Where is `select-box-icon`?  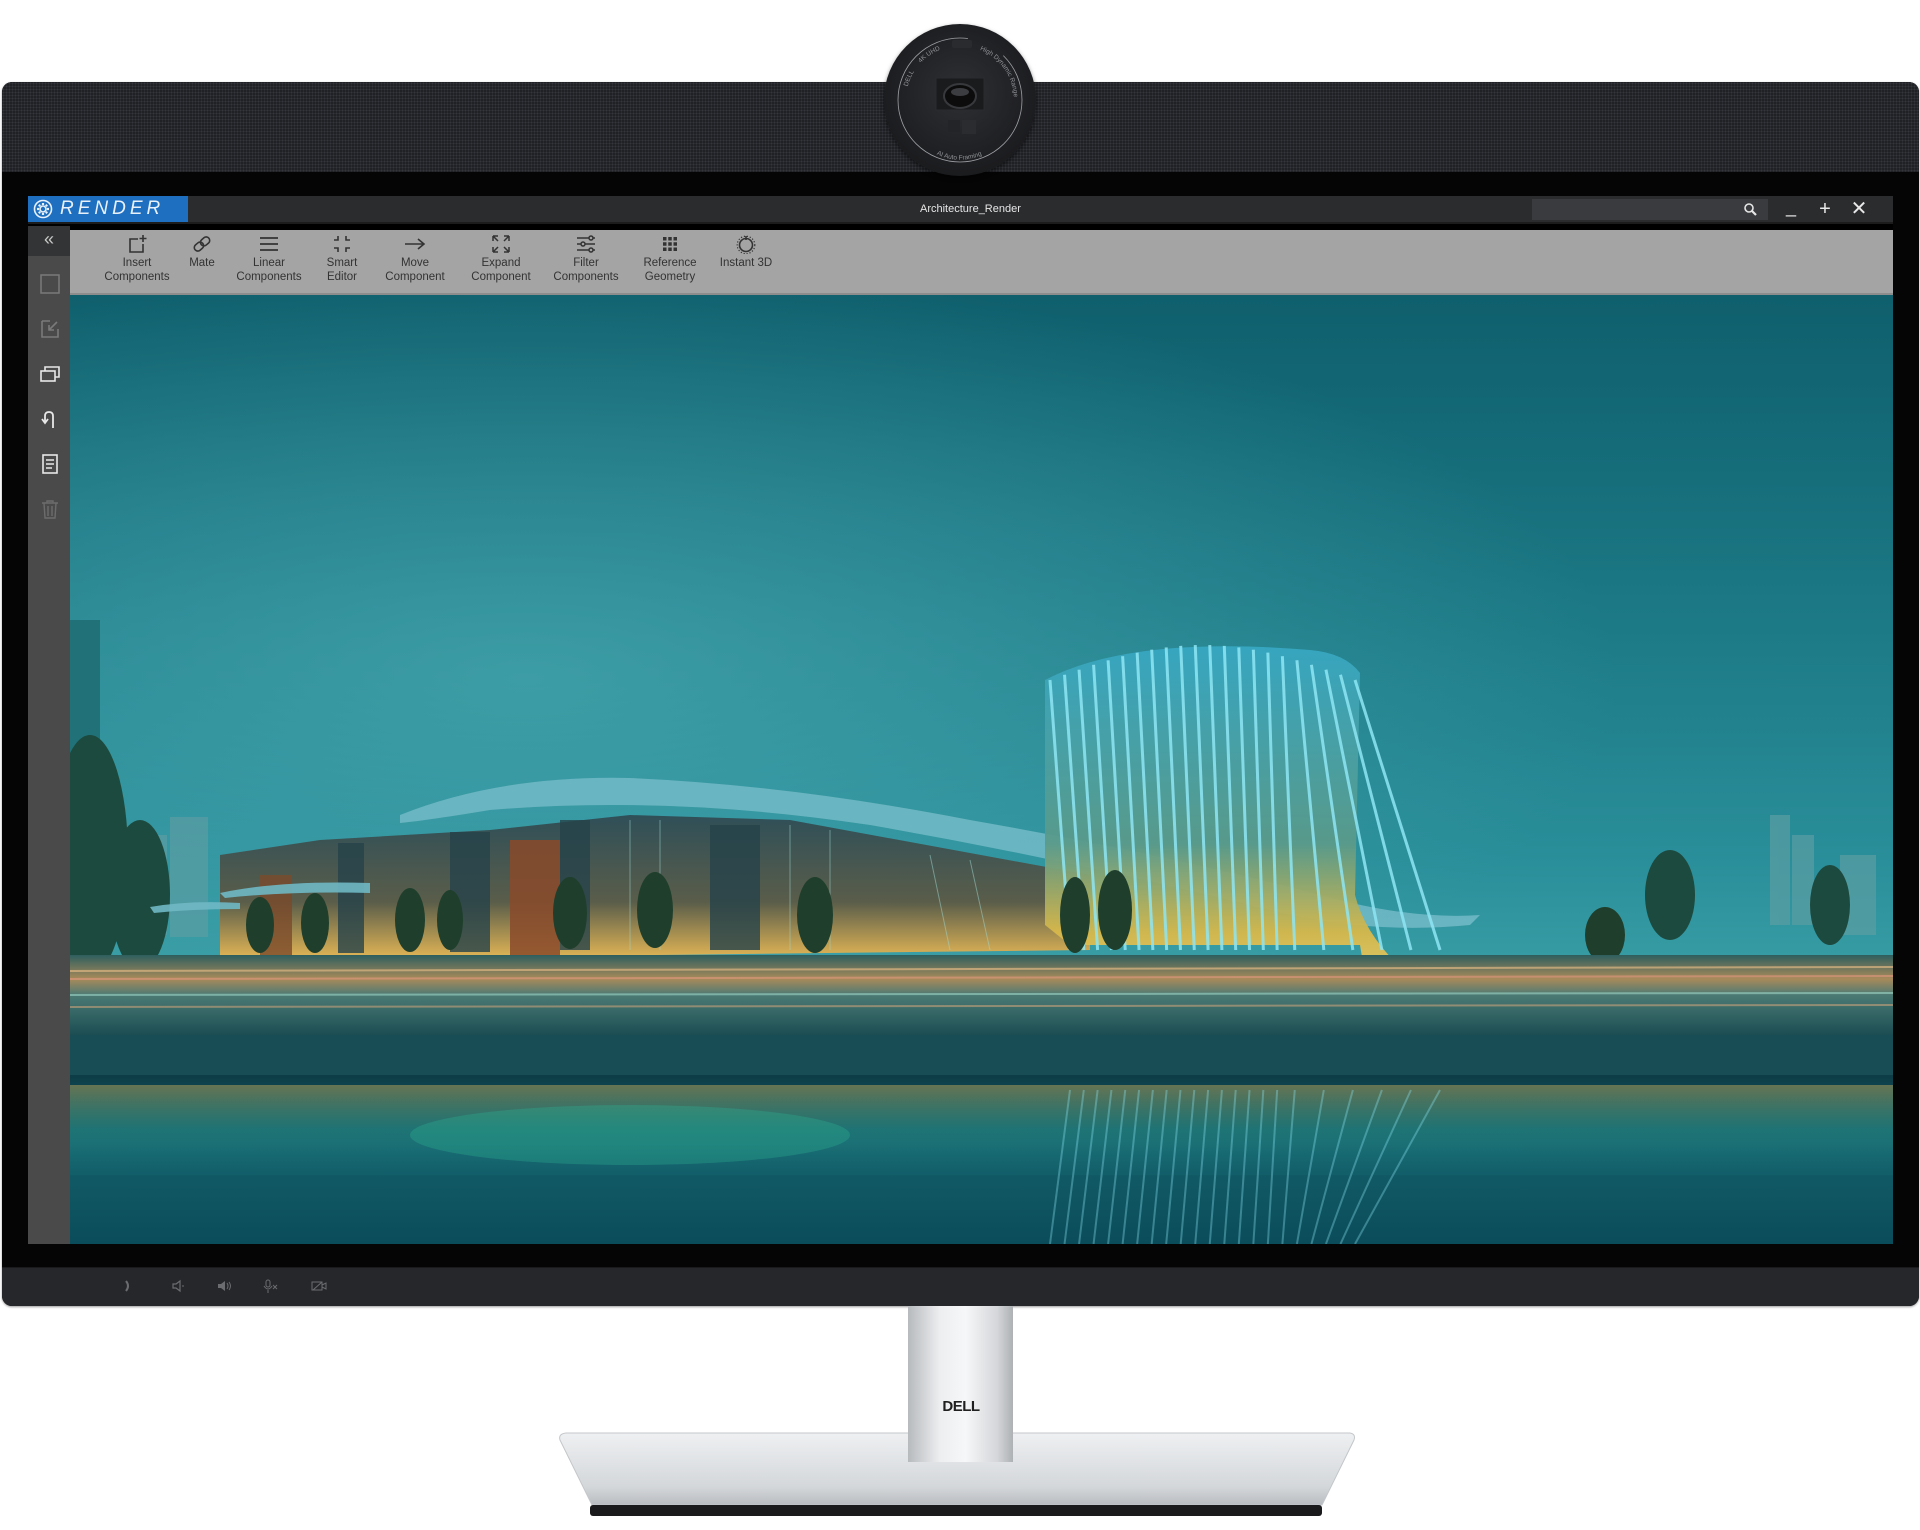
select-box-icon is located at coordinates (50, 284).